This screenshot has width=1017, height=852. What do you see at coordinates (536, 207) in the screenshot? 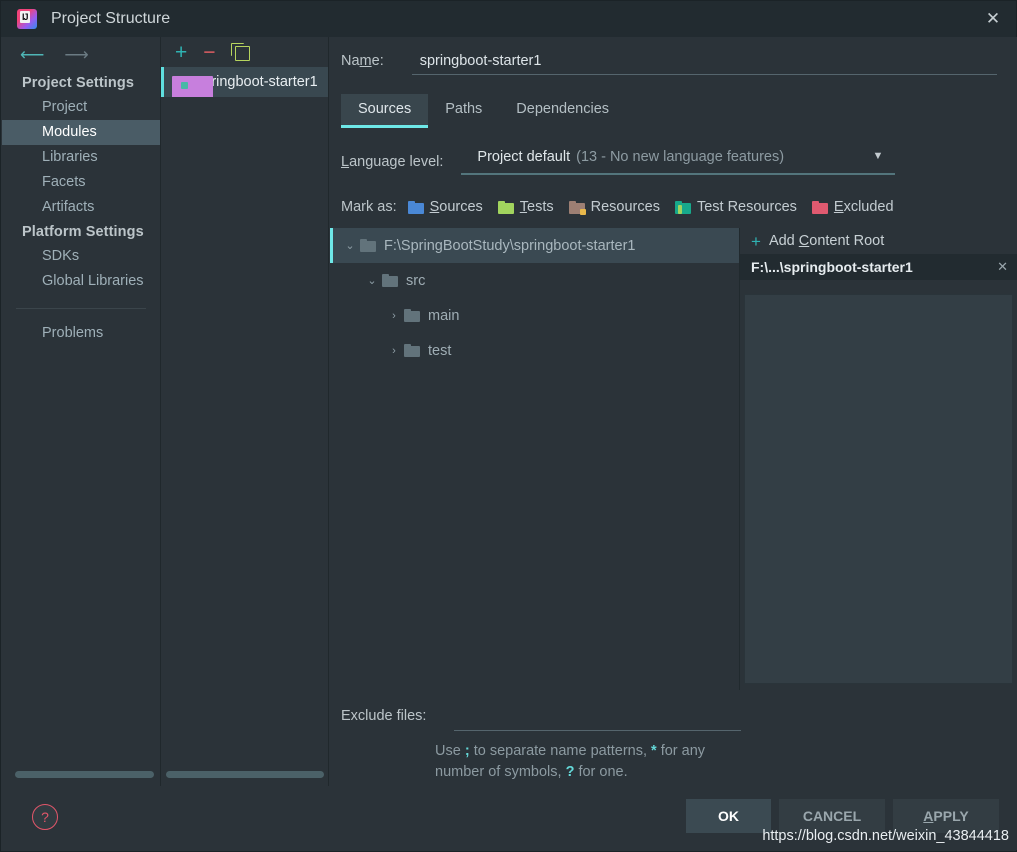
I see `mark-as-tests-label: Tests` at bounding box center [536, 207].